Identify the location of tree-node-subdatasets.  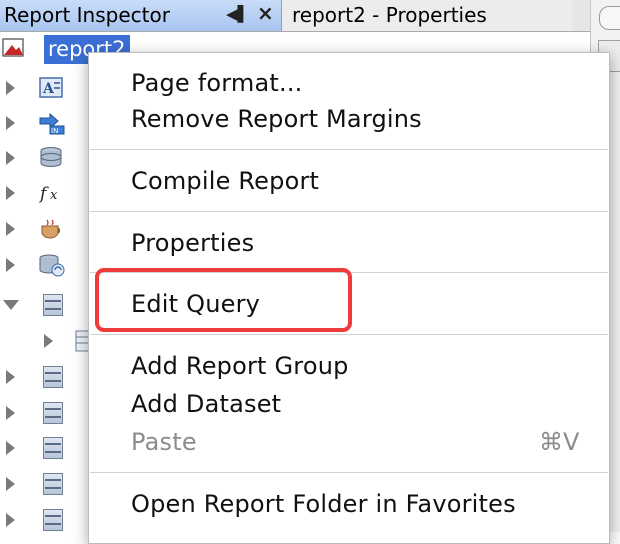
(45, 265).